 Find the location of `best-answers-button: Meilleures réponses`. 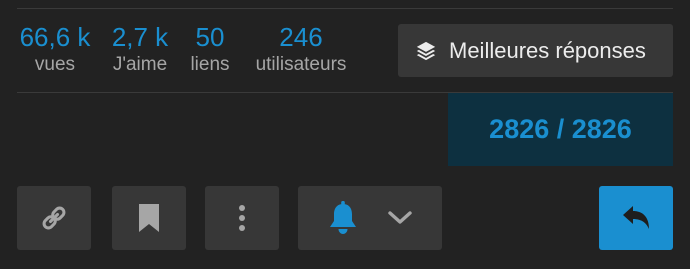

best-answers-button: Meilleures réponses is located at coordinates (535, 50).